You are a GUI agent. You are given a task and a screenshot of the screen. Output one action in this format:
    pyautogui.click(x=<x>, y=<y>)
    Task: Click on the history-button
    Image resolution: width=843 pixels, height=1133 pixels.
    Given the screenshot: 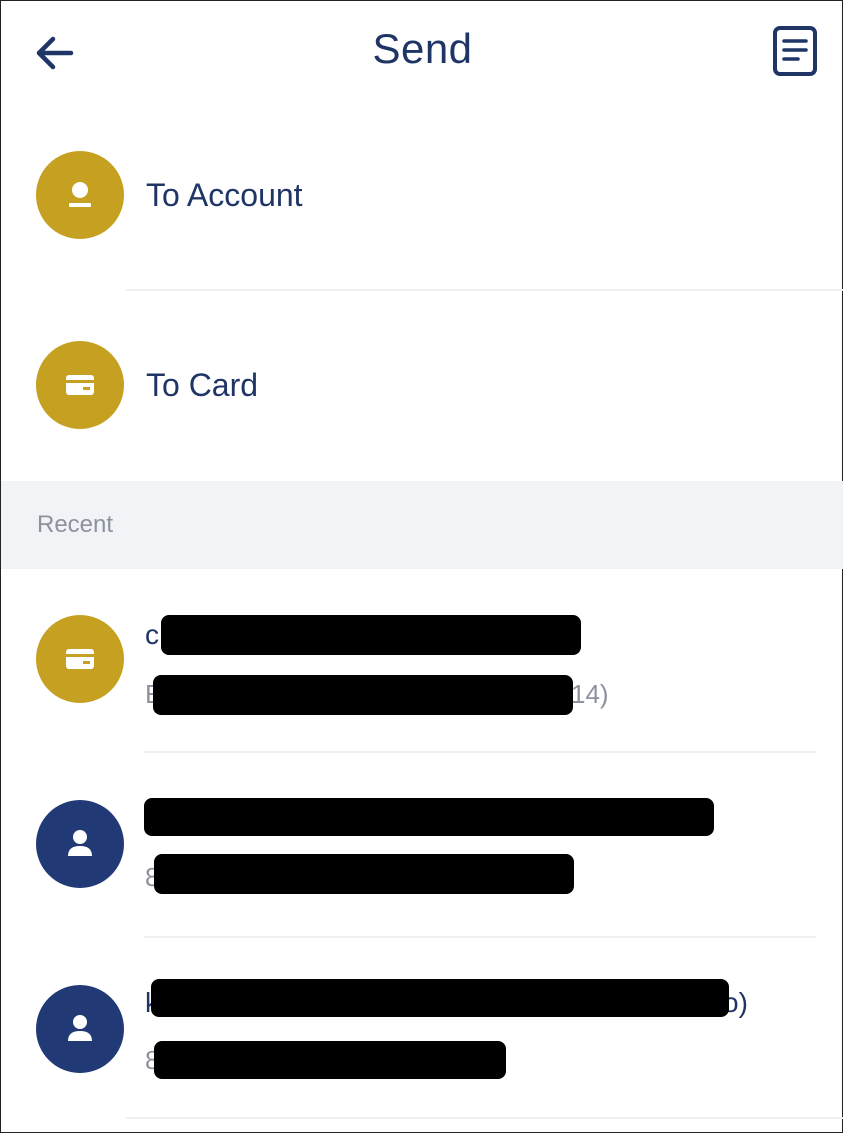 What is the action you would take?
    pyautogui.click(x=795, y=51)
    